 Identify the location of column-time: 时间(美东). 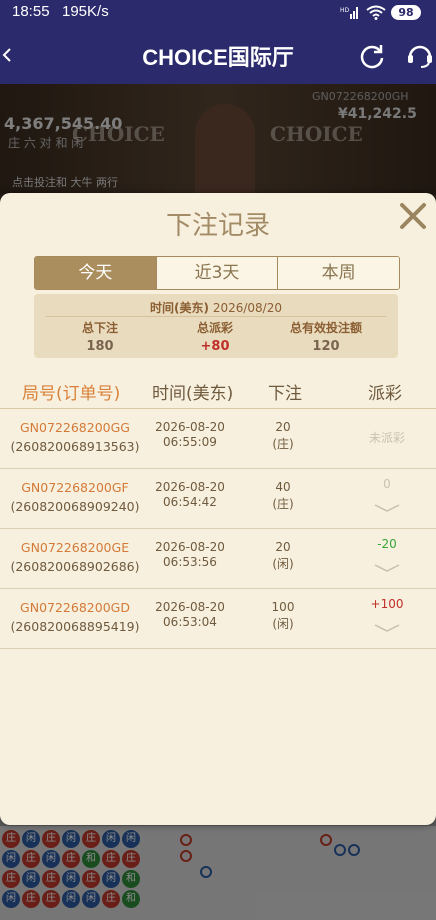
(193, 394).